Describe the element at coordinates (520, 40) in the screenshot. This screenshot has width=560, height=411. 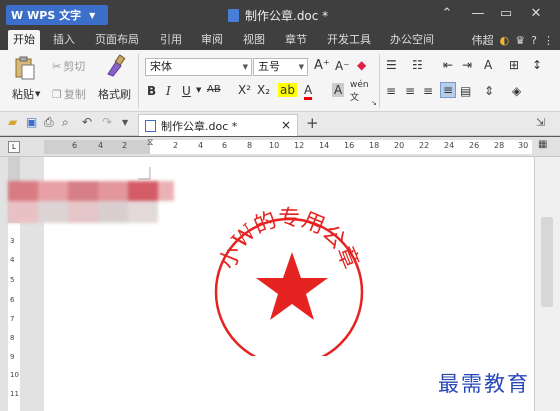
I see `shirt-icon: ♛` at that location.